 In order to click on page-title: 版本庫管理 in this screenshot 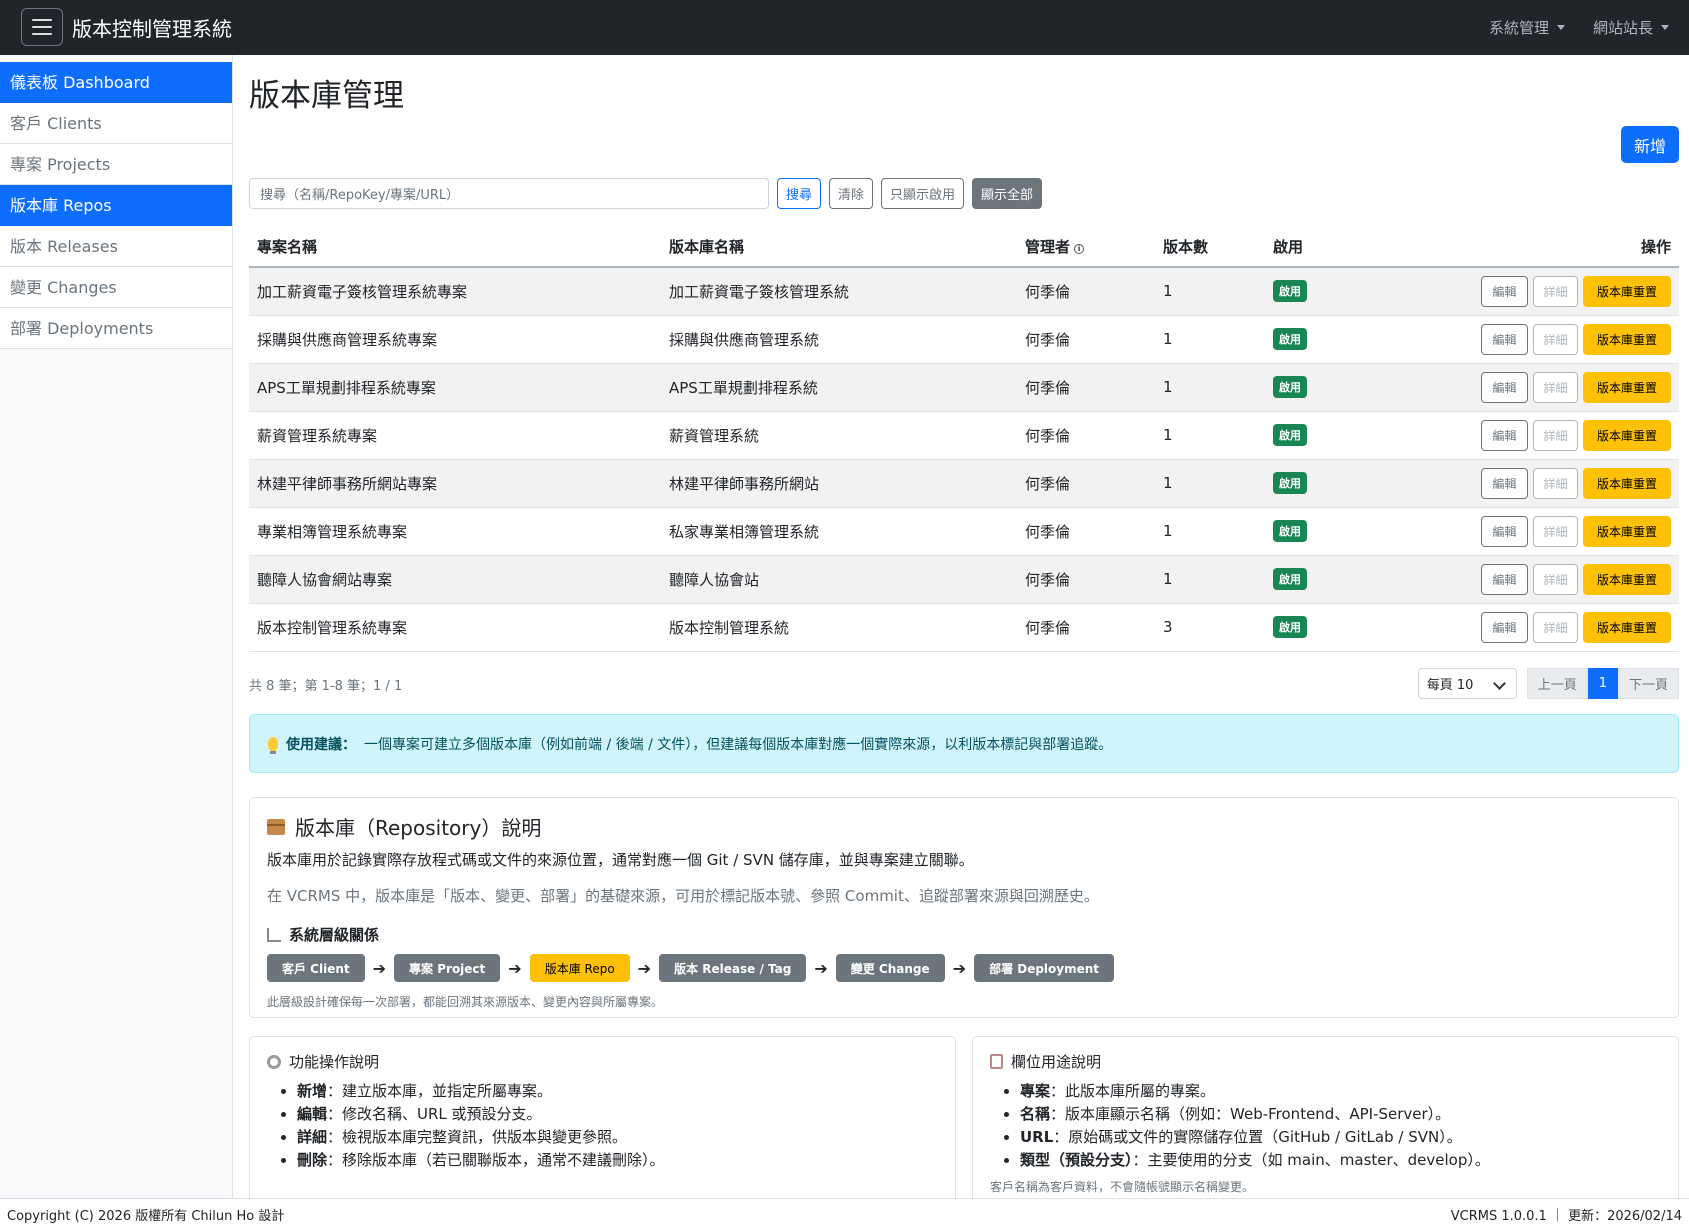, I will do `click(326, 96)`.